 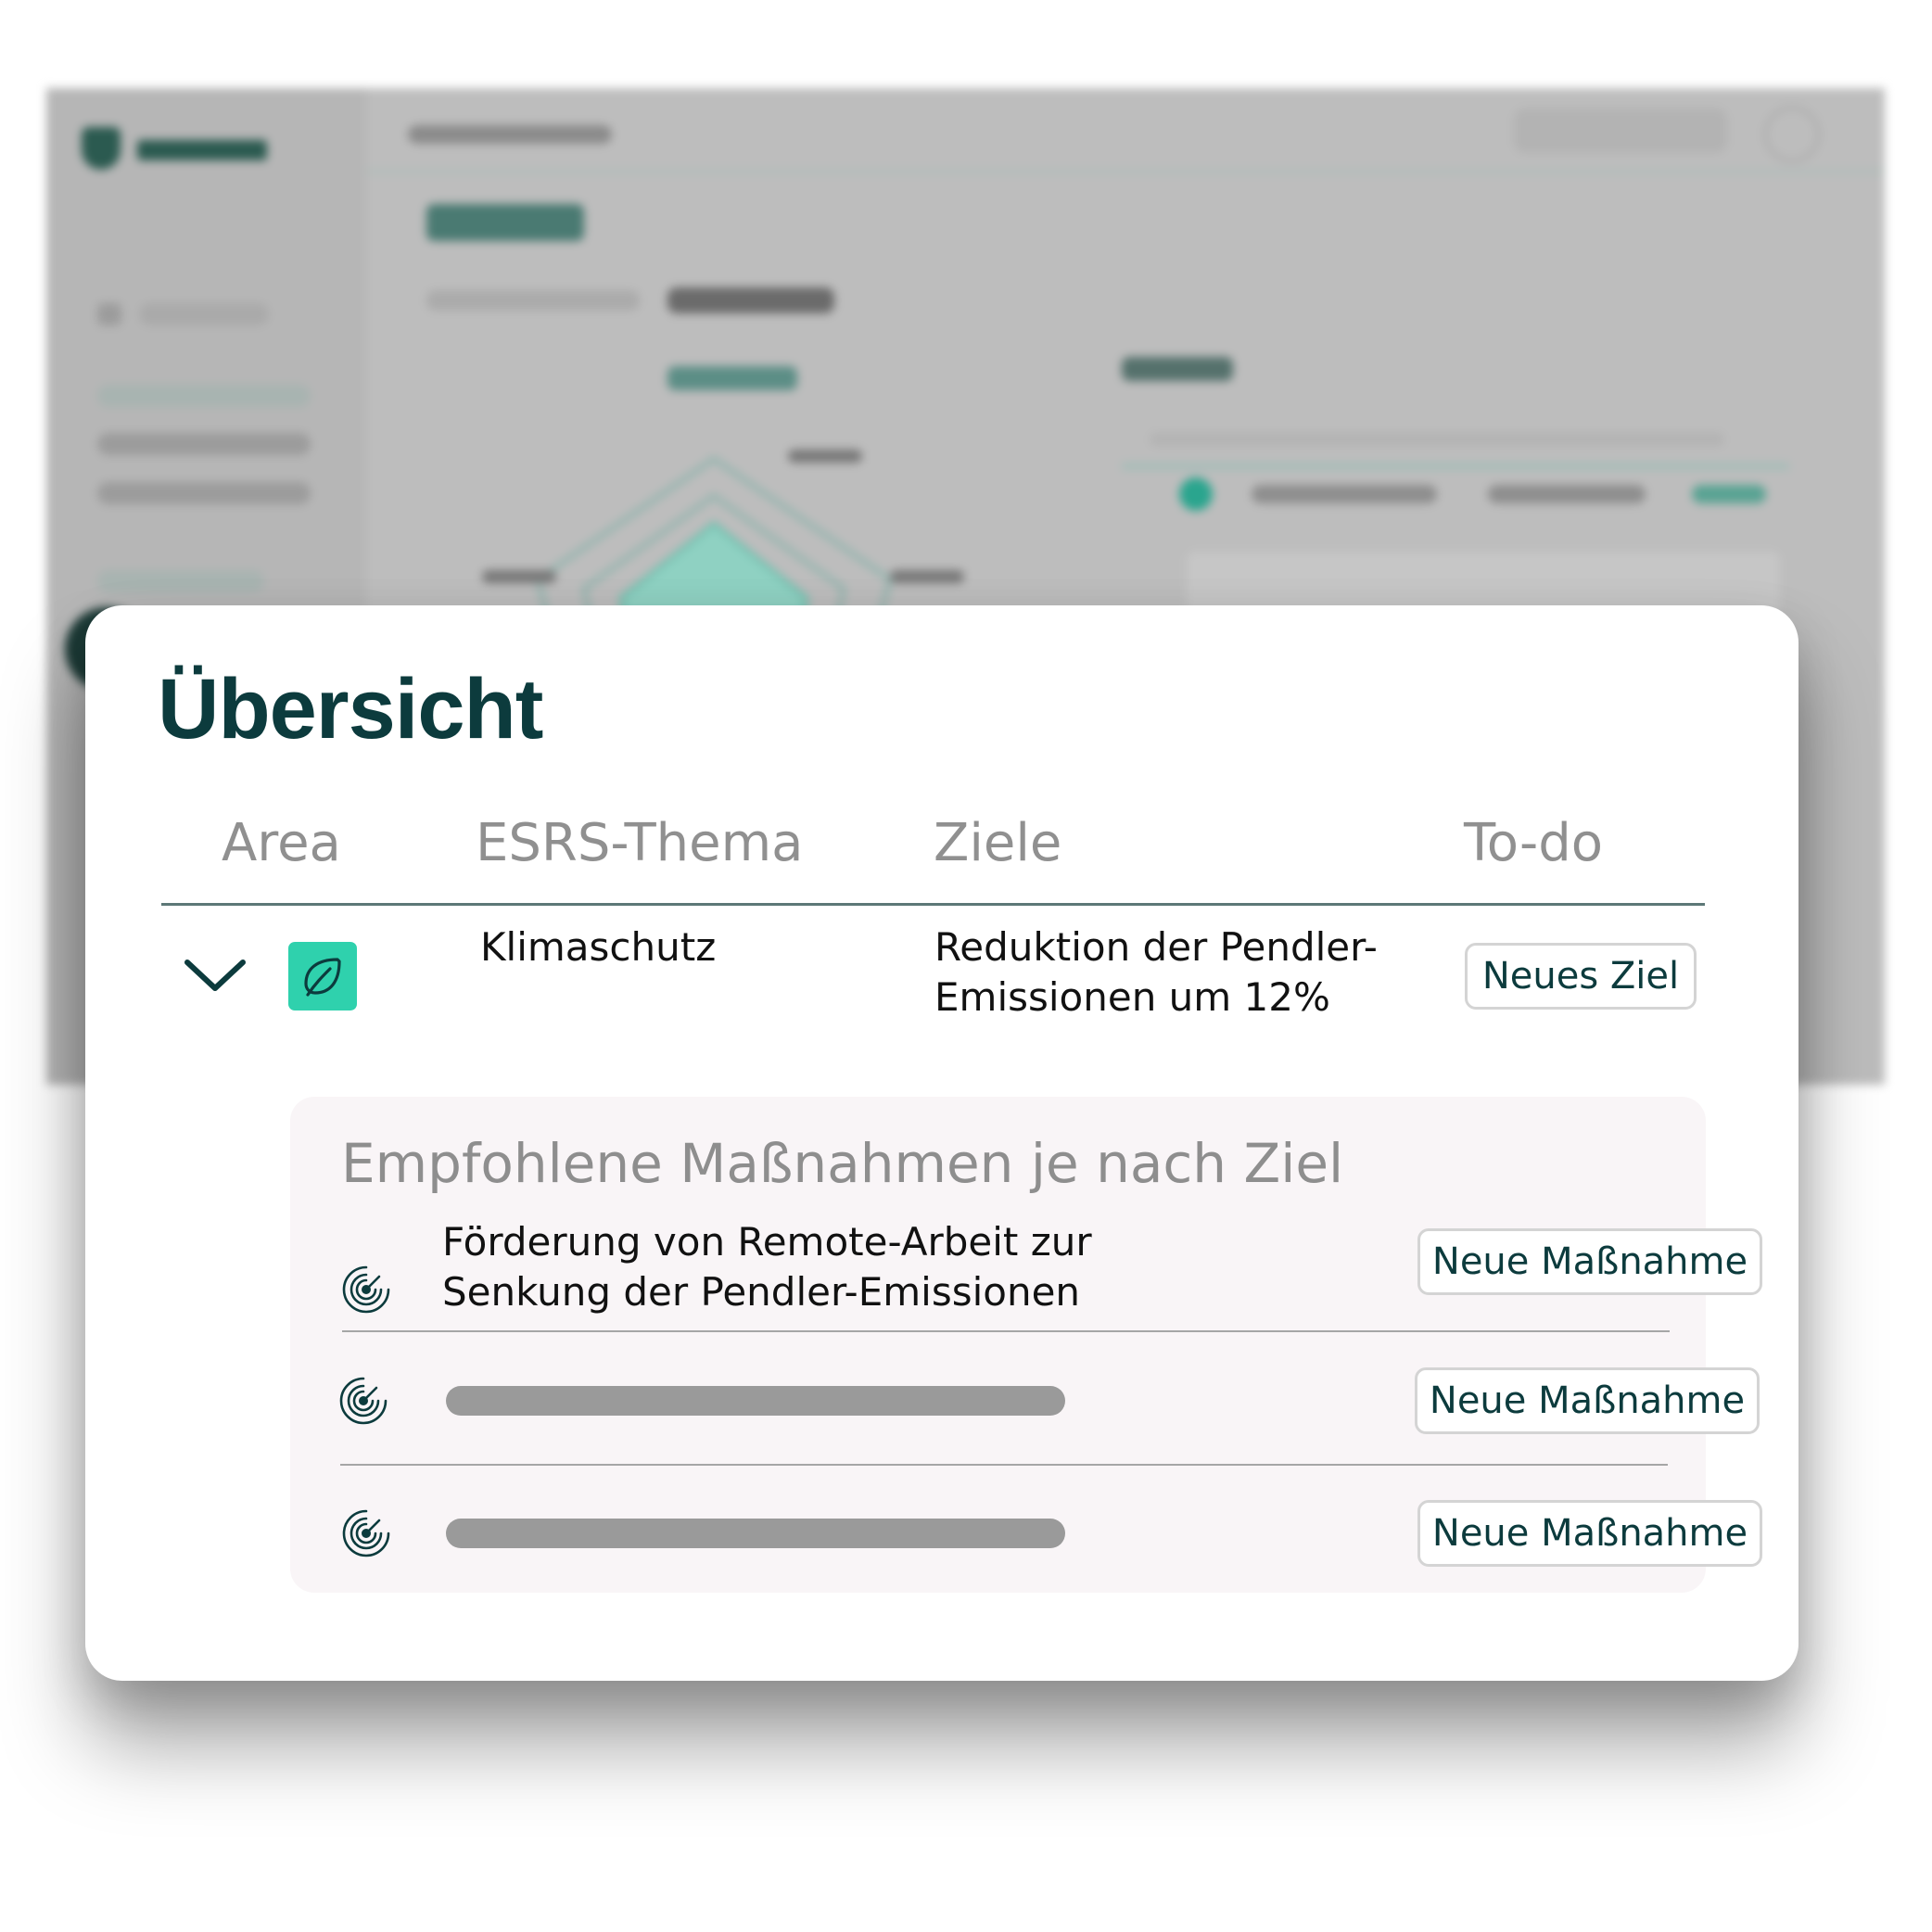 What do you see at coordinates (1177, 369) in the screenshot?
I see `background-right-title` at bounding box center [1177, 369].